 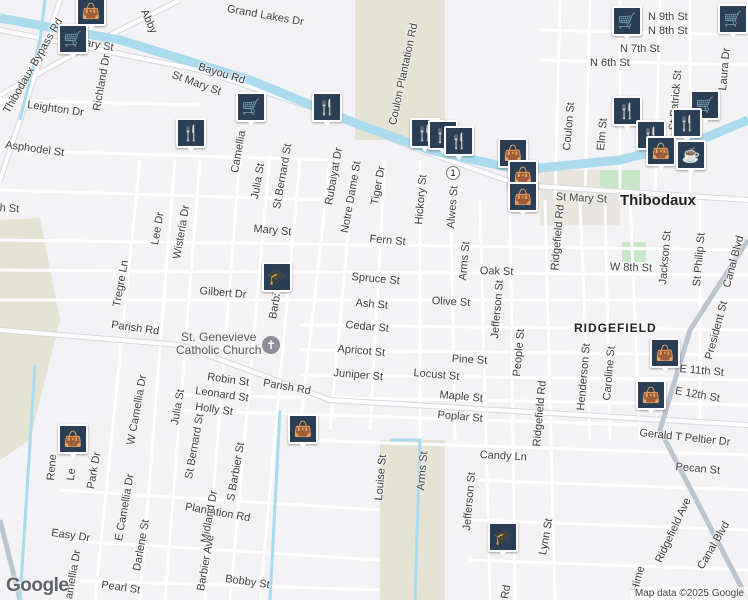 What do you see at coordinates (610, 63) in the screenshot?
I see `street-label-n6th: N 6th St` at bounding box center [610, 63].